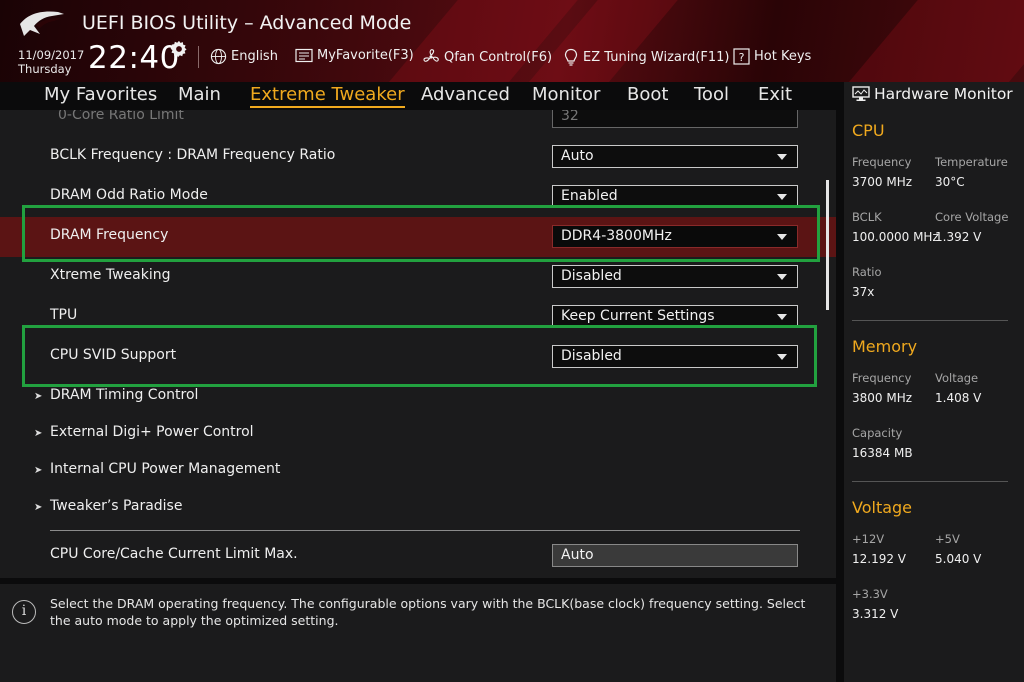 The height and width of the screenshot is (682, 1024). What do you see at coordinates (972, 217) in the screenshot?
I see `cpu-core-voltage-label: Core Voltage` at bounding box center [972, 217].